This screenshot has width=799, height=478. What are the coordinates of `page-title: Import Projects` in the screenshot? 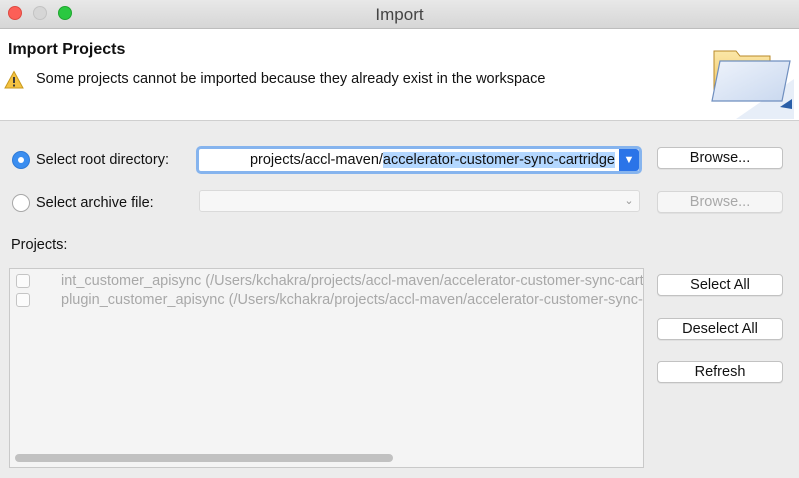 It's located at (67, 49).